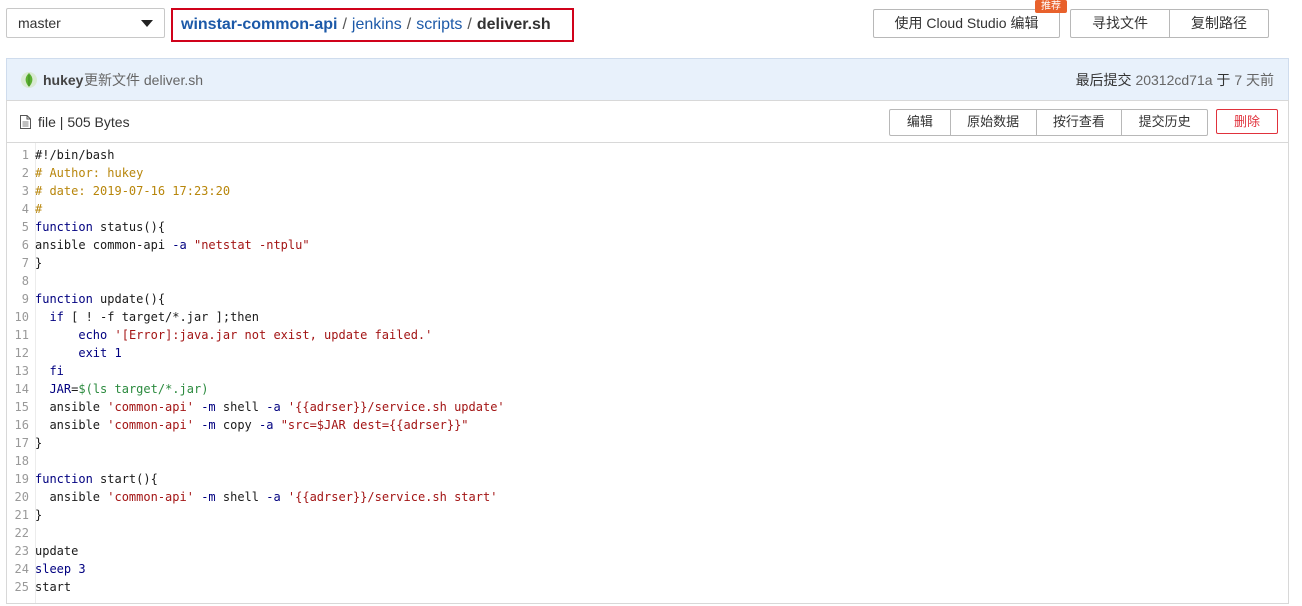  I want to click on code-token: exit, so click(93, 353).